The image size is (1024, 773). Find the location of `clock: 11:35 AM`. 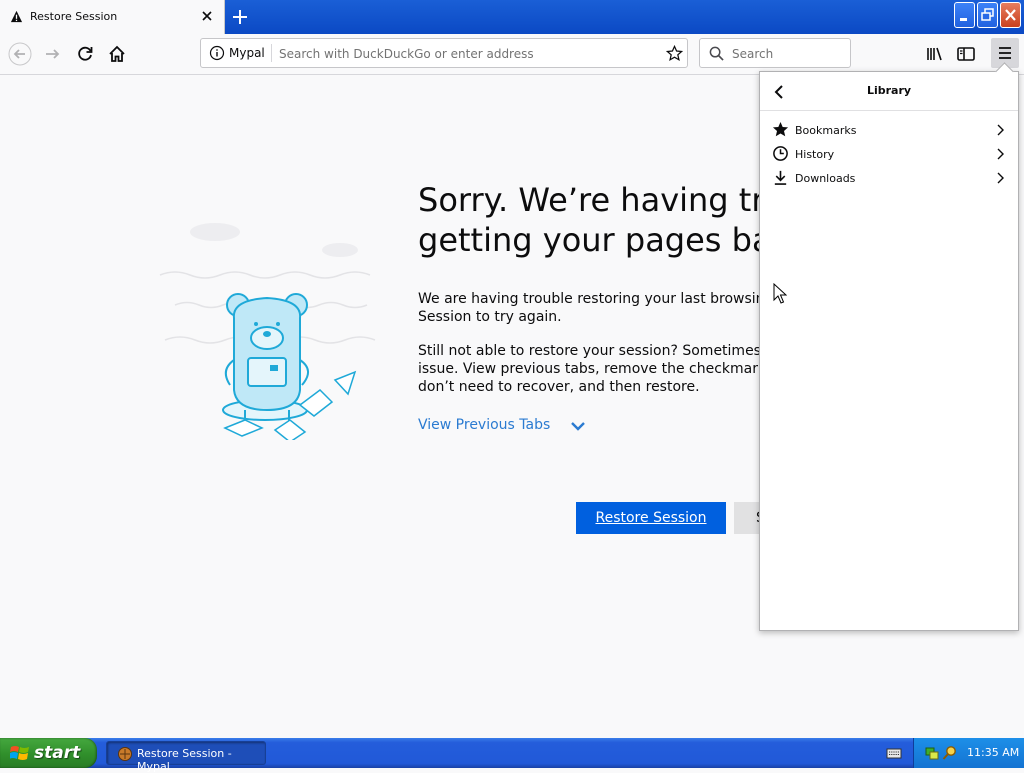

clock: 11:35 AM is located at coordinates (993, 752).